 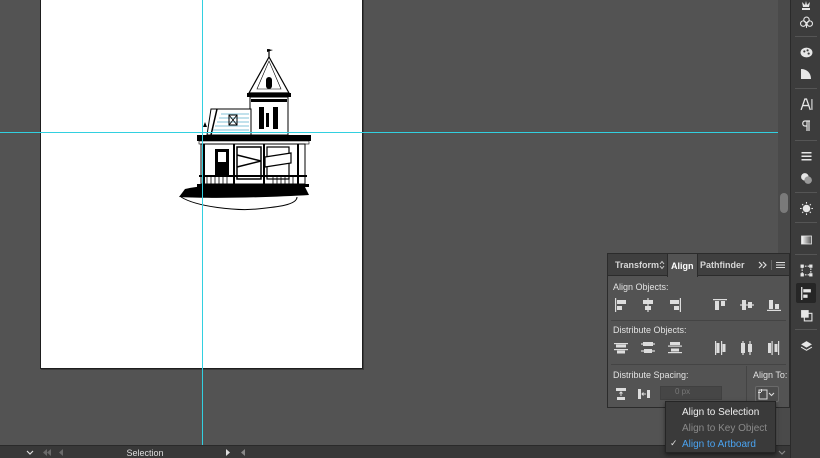 I want to click on menu-item-label: Align to Artboard, so click(x=719, y=444).